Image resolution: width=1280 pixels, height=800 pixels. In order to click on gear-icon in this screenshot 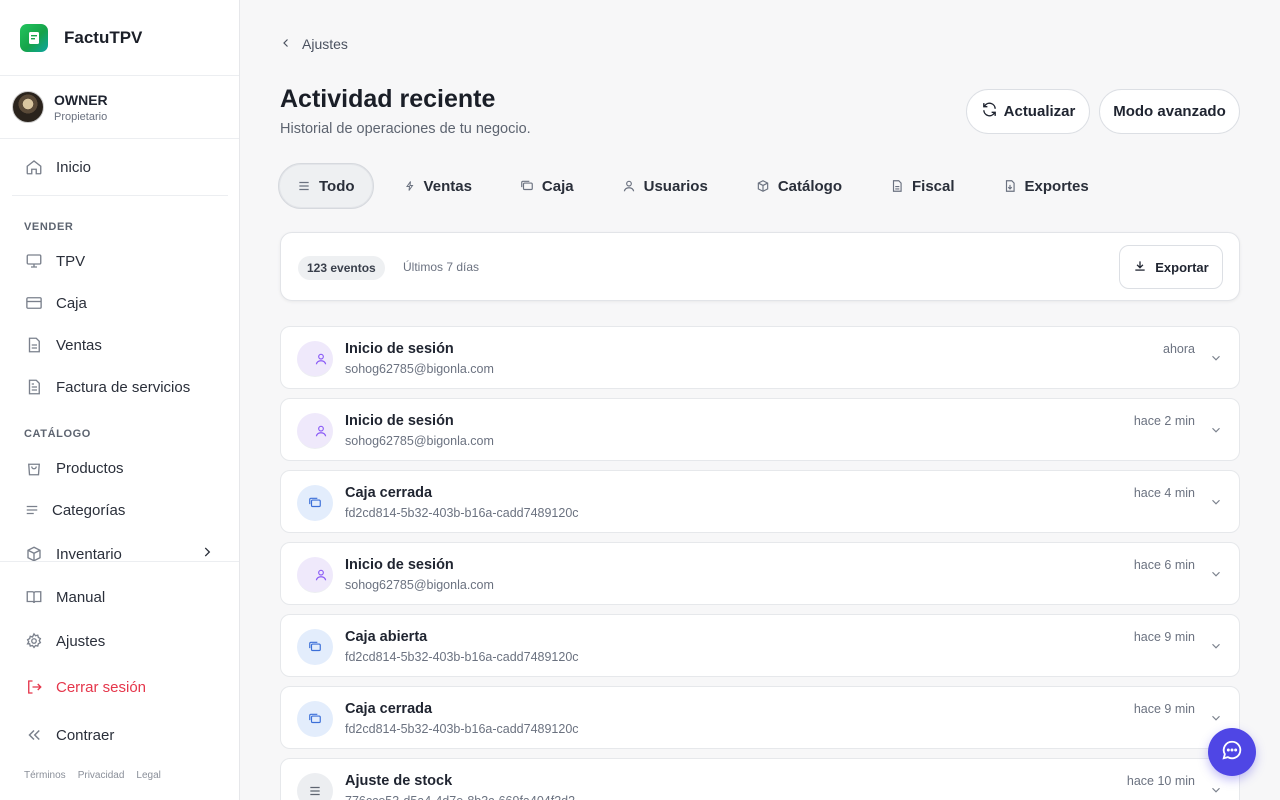, I will do `click(34, 641)`.